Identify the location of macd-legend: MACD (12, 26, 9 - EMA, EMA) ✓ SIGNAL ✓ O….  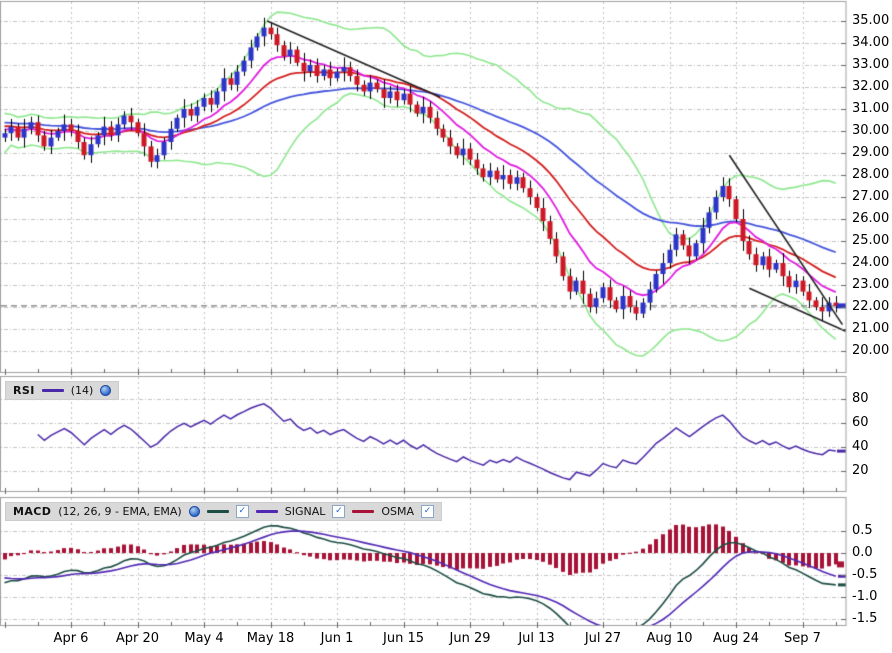
(224, 511).